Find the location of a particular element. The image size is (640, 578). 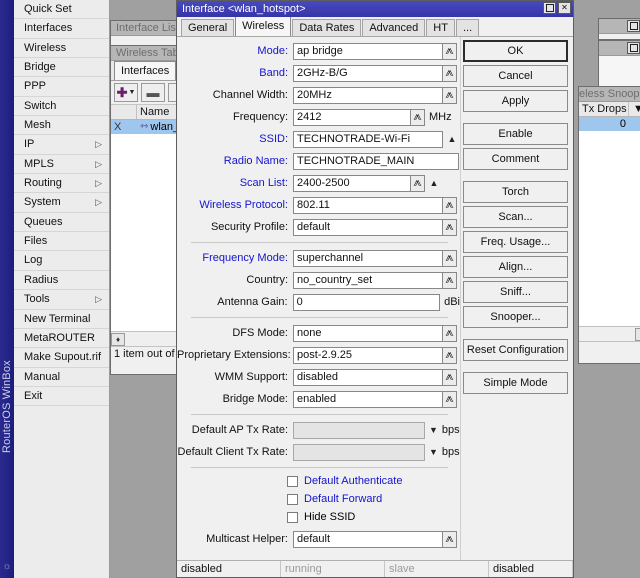

input-frequency-mode: superchannel is located at coordinates (368, 258).